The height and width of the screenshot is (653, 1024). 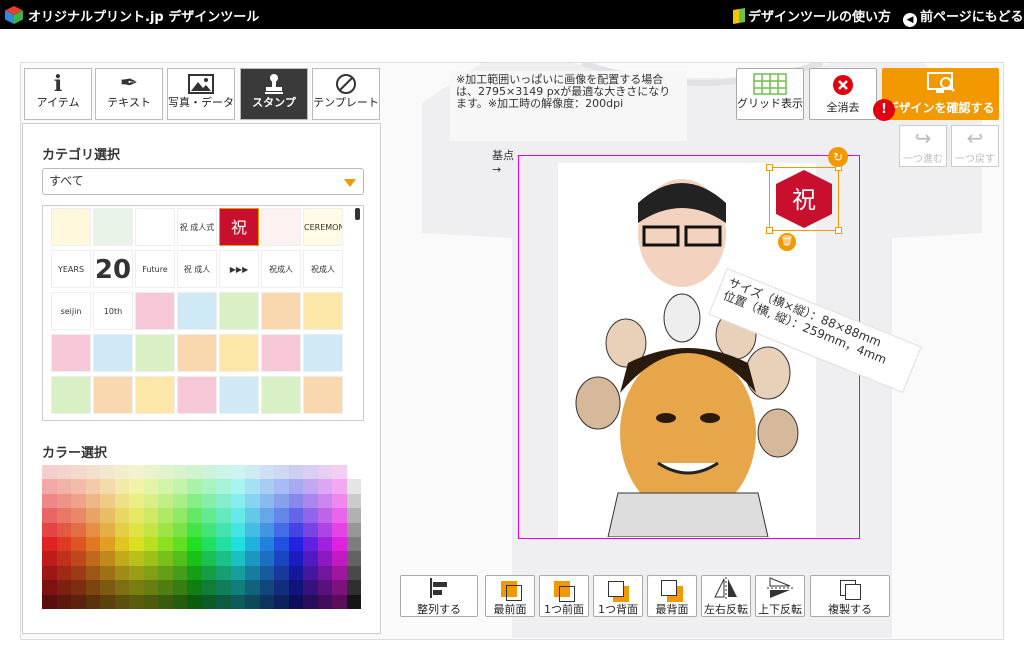 What do you see at coordinates (838, 157) in the screenshot?
I see `rotate-handle-icon: ↻` at bounding box center [838, 157].